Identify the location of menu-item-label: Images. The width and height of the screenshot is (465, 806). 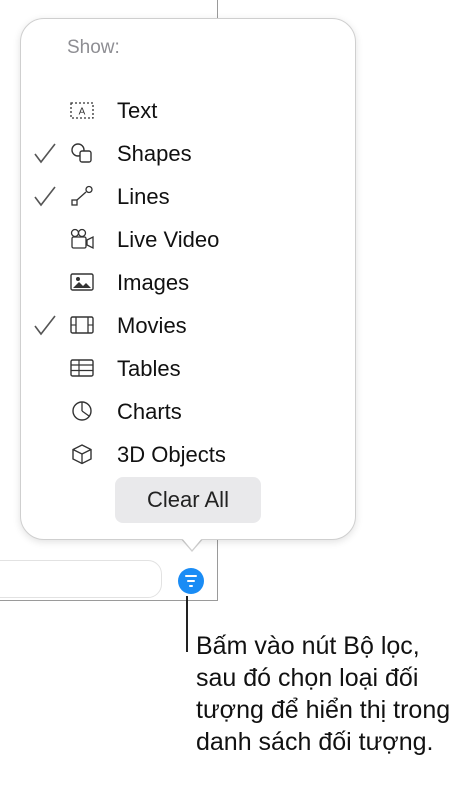
(153, 282).